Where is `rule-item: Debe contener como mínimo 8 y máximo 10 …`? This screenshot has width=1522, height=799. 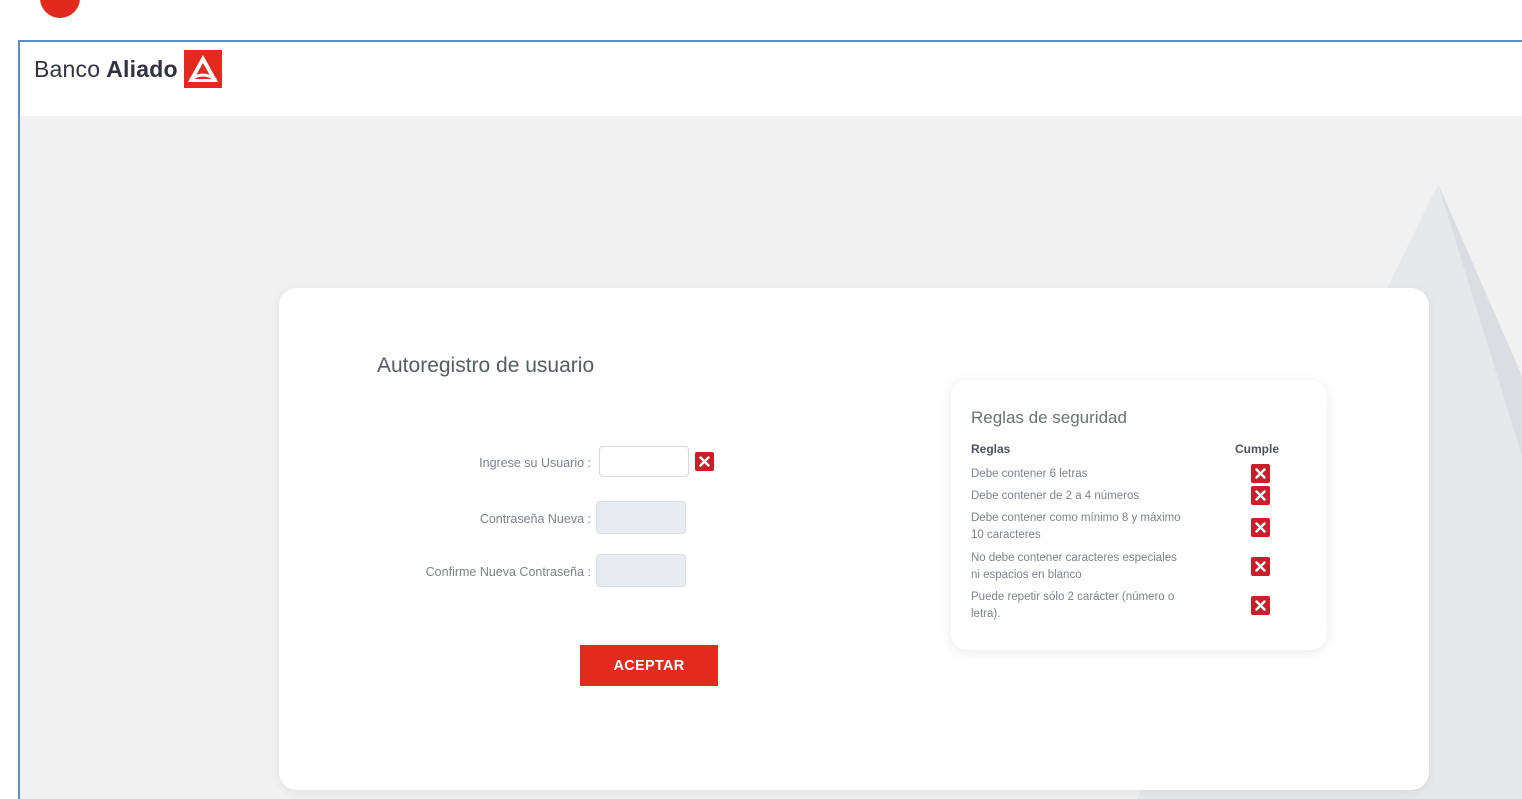
rule-item: Debe contener como mínimo 8 y máximo 10 … is located at coordinates (1076, 526).